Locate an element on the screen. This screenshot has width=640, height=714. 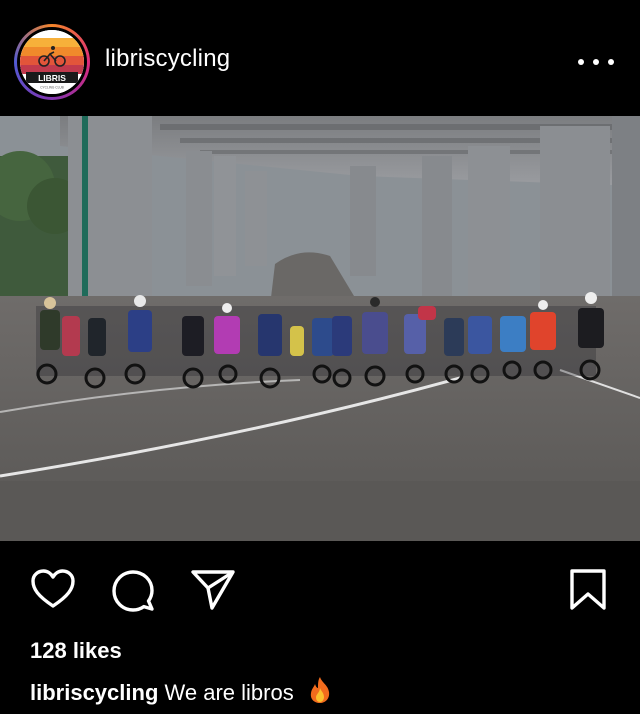
svg-text: LIBRIS is located at coordinates (52, 78).